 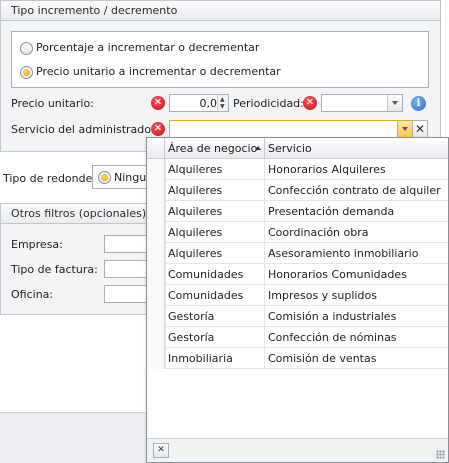 I want to click on unit-price-spinner: ▲ ▼, so click(x=222, y=103).